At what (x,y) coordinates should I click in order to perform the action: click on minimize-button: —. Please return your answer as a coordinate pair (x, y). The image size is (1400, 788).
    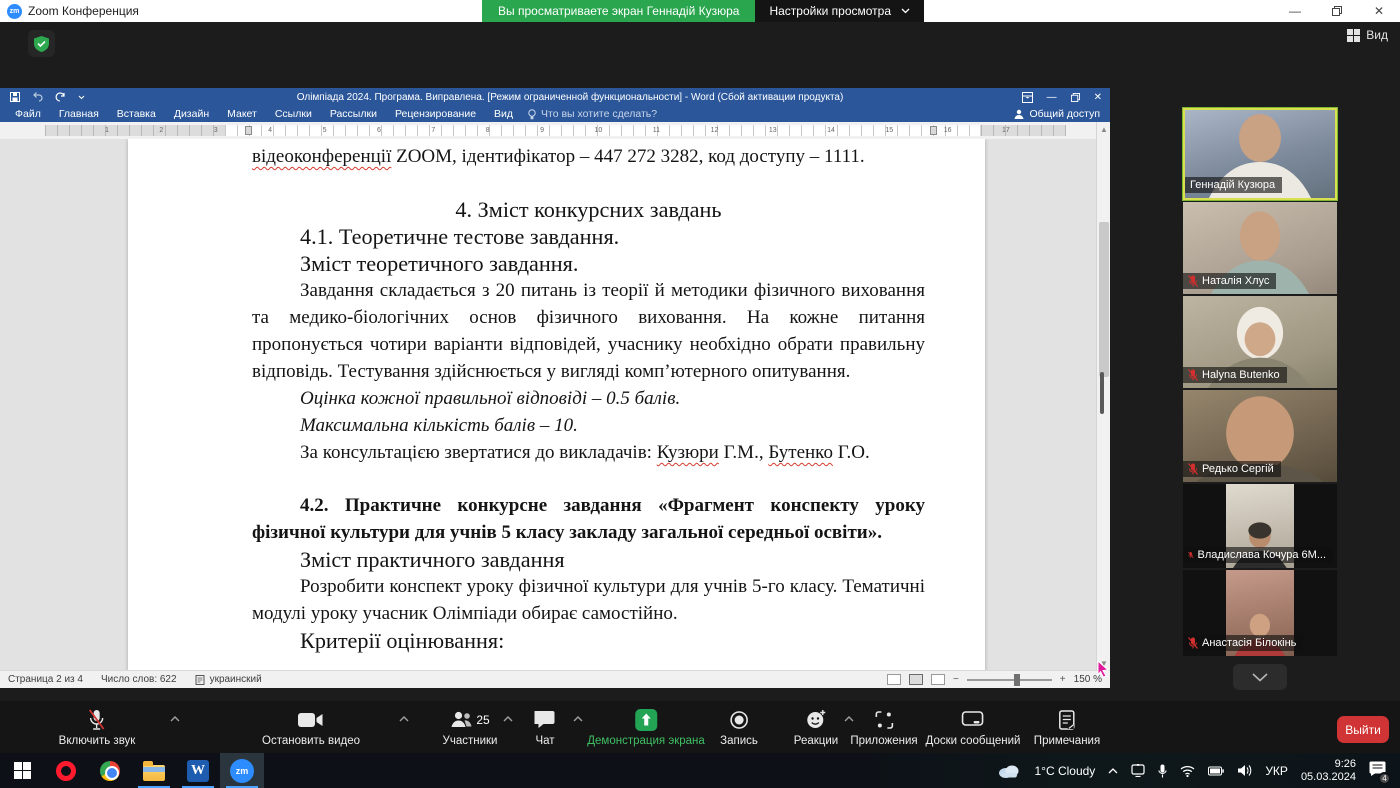
    Looking at the image, I should click on (1295, 11).